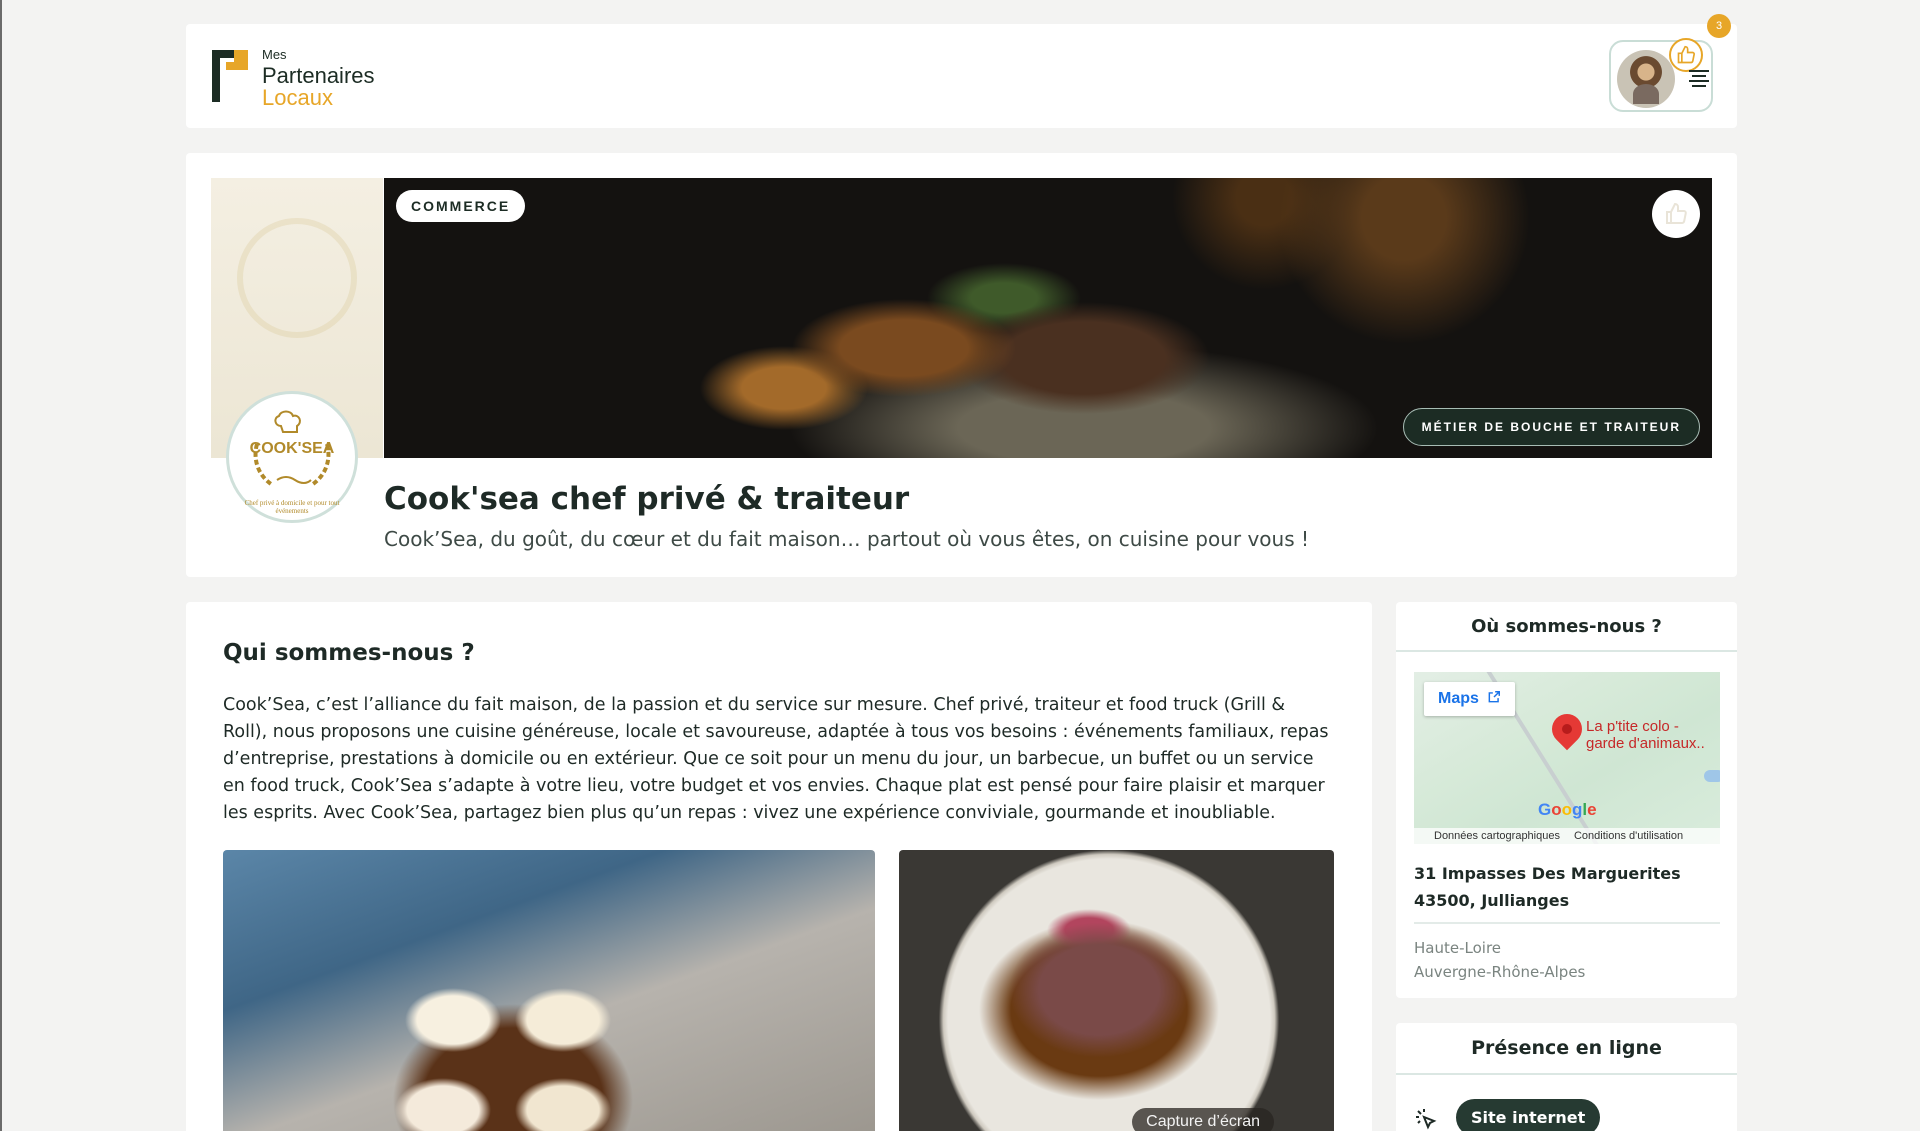 The height and width of the screenshot is (1131, 1920). What do you see at coordinates (1499, 960) in the screenshot?
I see `region-info: Haute-Loire Auvergne-Rhône-Alpes` at bounding box center [1499, 960].